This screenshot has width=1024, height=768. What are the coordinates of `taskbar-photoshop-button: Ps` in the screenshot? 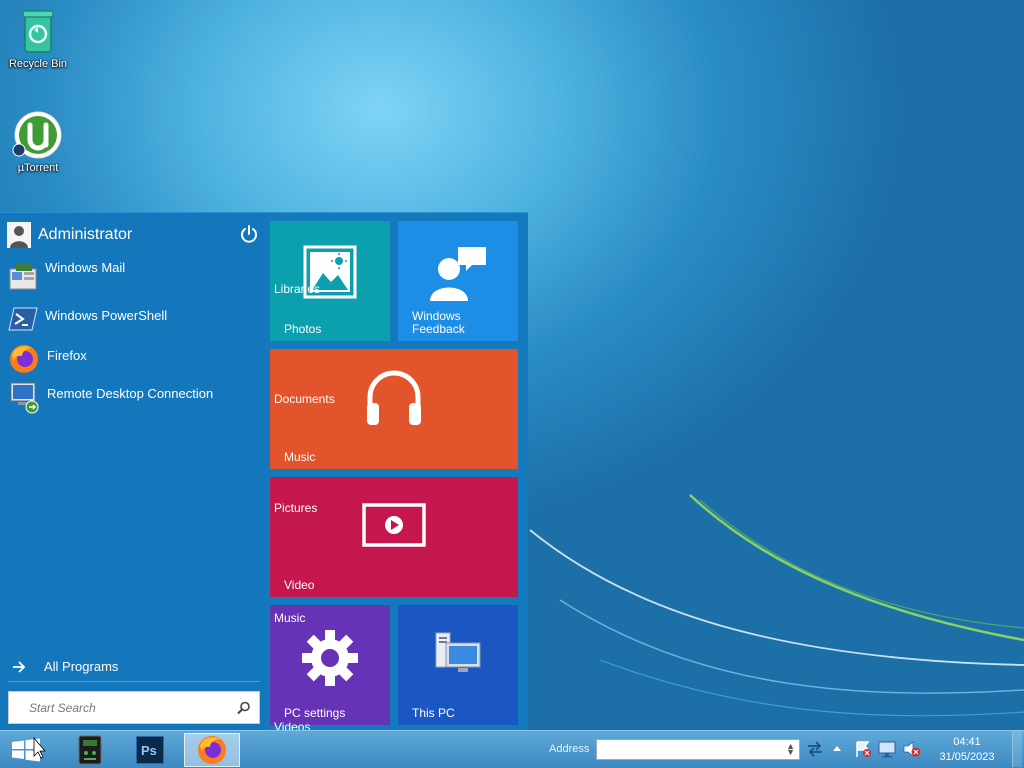 It's located at (150, 750).